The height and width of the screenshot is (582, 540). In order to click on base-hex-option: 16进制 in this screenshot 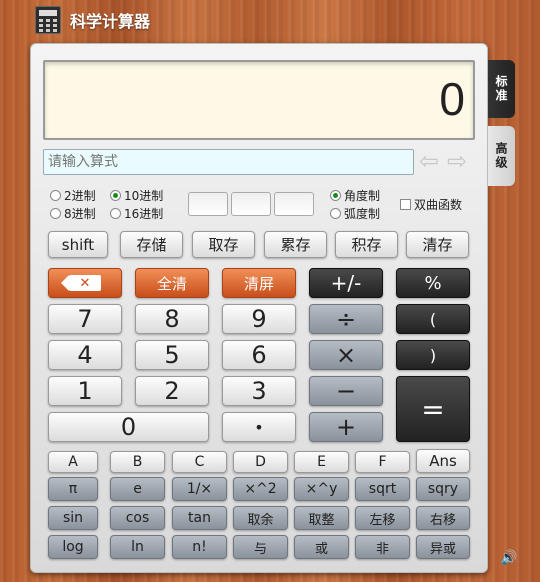, I will do `click(136, 213)`.